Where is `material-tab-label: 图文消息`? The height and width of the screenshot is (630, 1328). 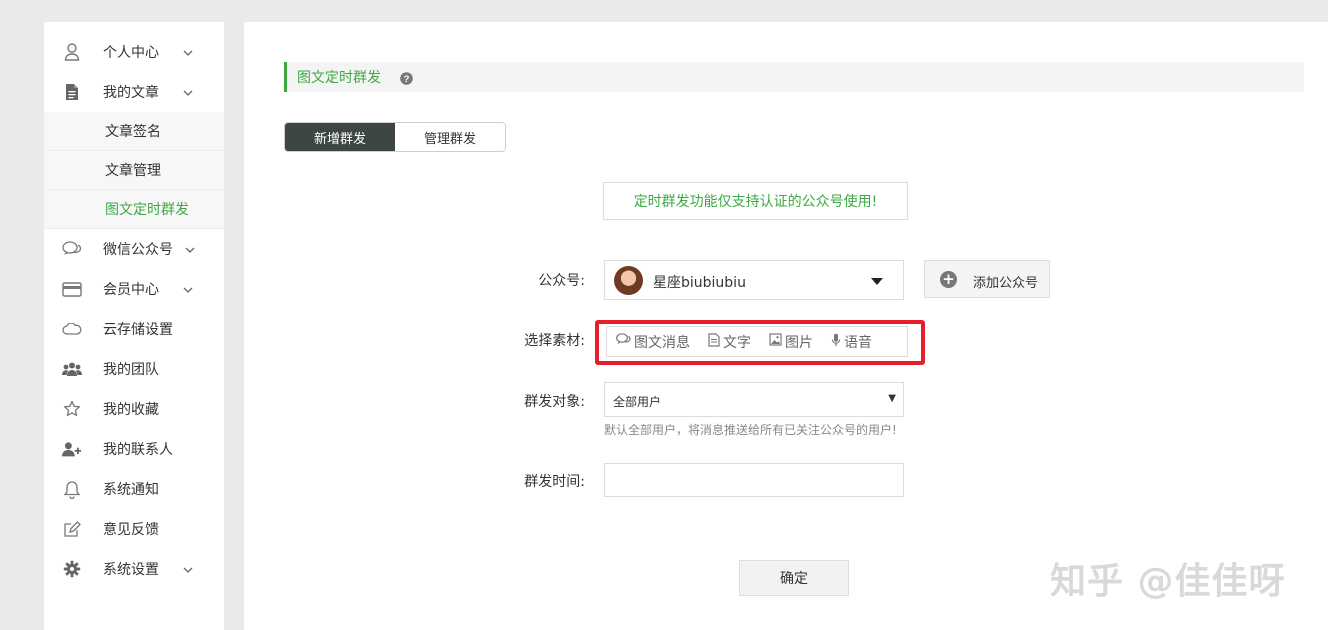 material-tab-label: 图文消息 is located at coordinates (662, 342).